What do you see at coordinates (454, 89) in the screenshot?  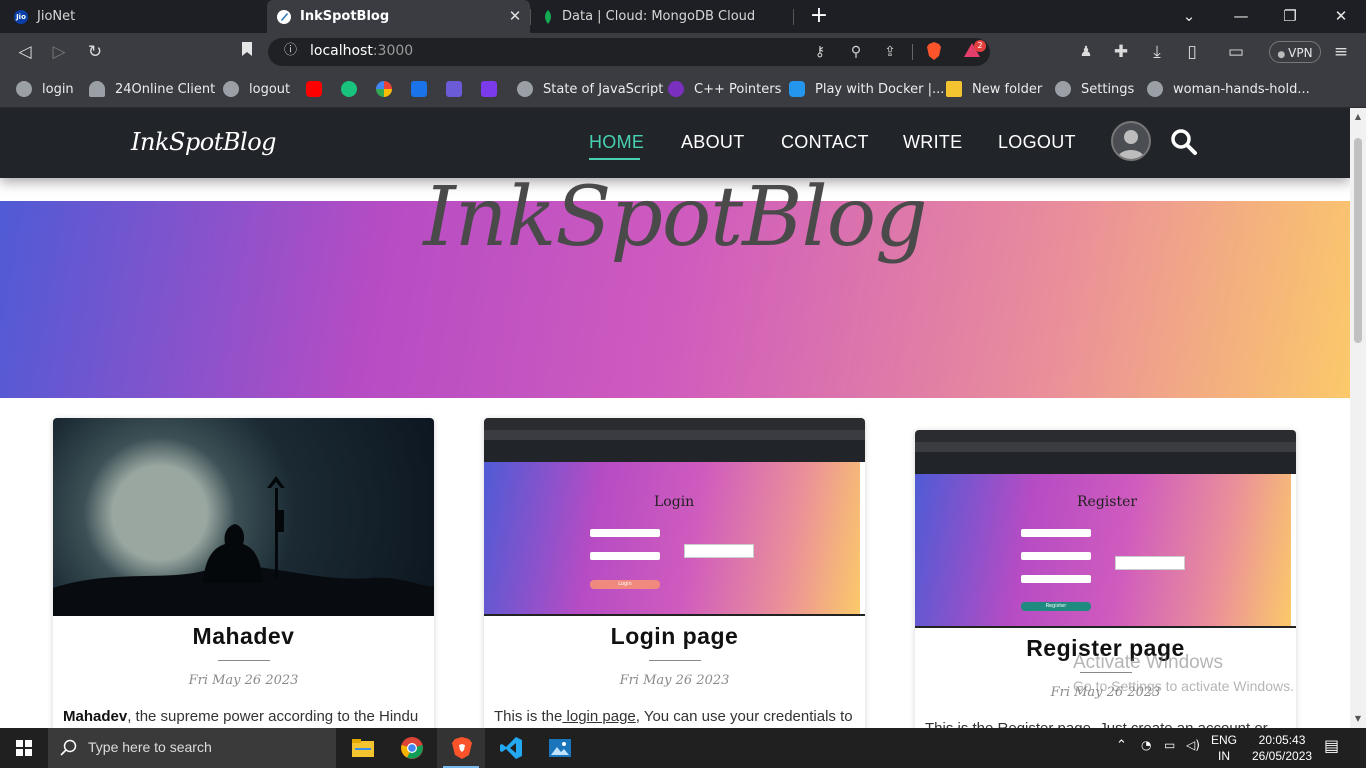 I see `code-icon` at bounding box center [454, 89].